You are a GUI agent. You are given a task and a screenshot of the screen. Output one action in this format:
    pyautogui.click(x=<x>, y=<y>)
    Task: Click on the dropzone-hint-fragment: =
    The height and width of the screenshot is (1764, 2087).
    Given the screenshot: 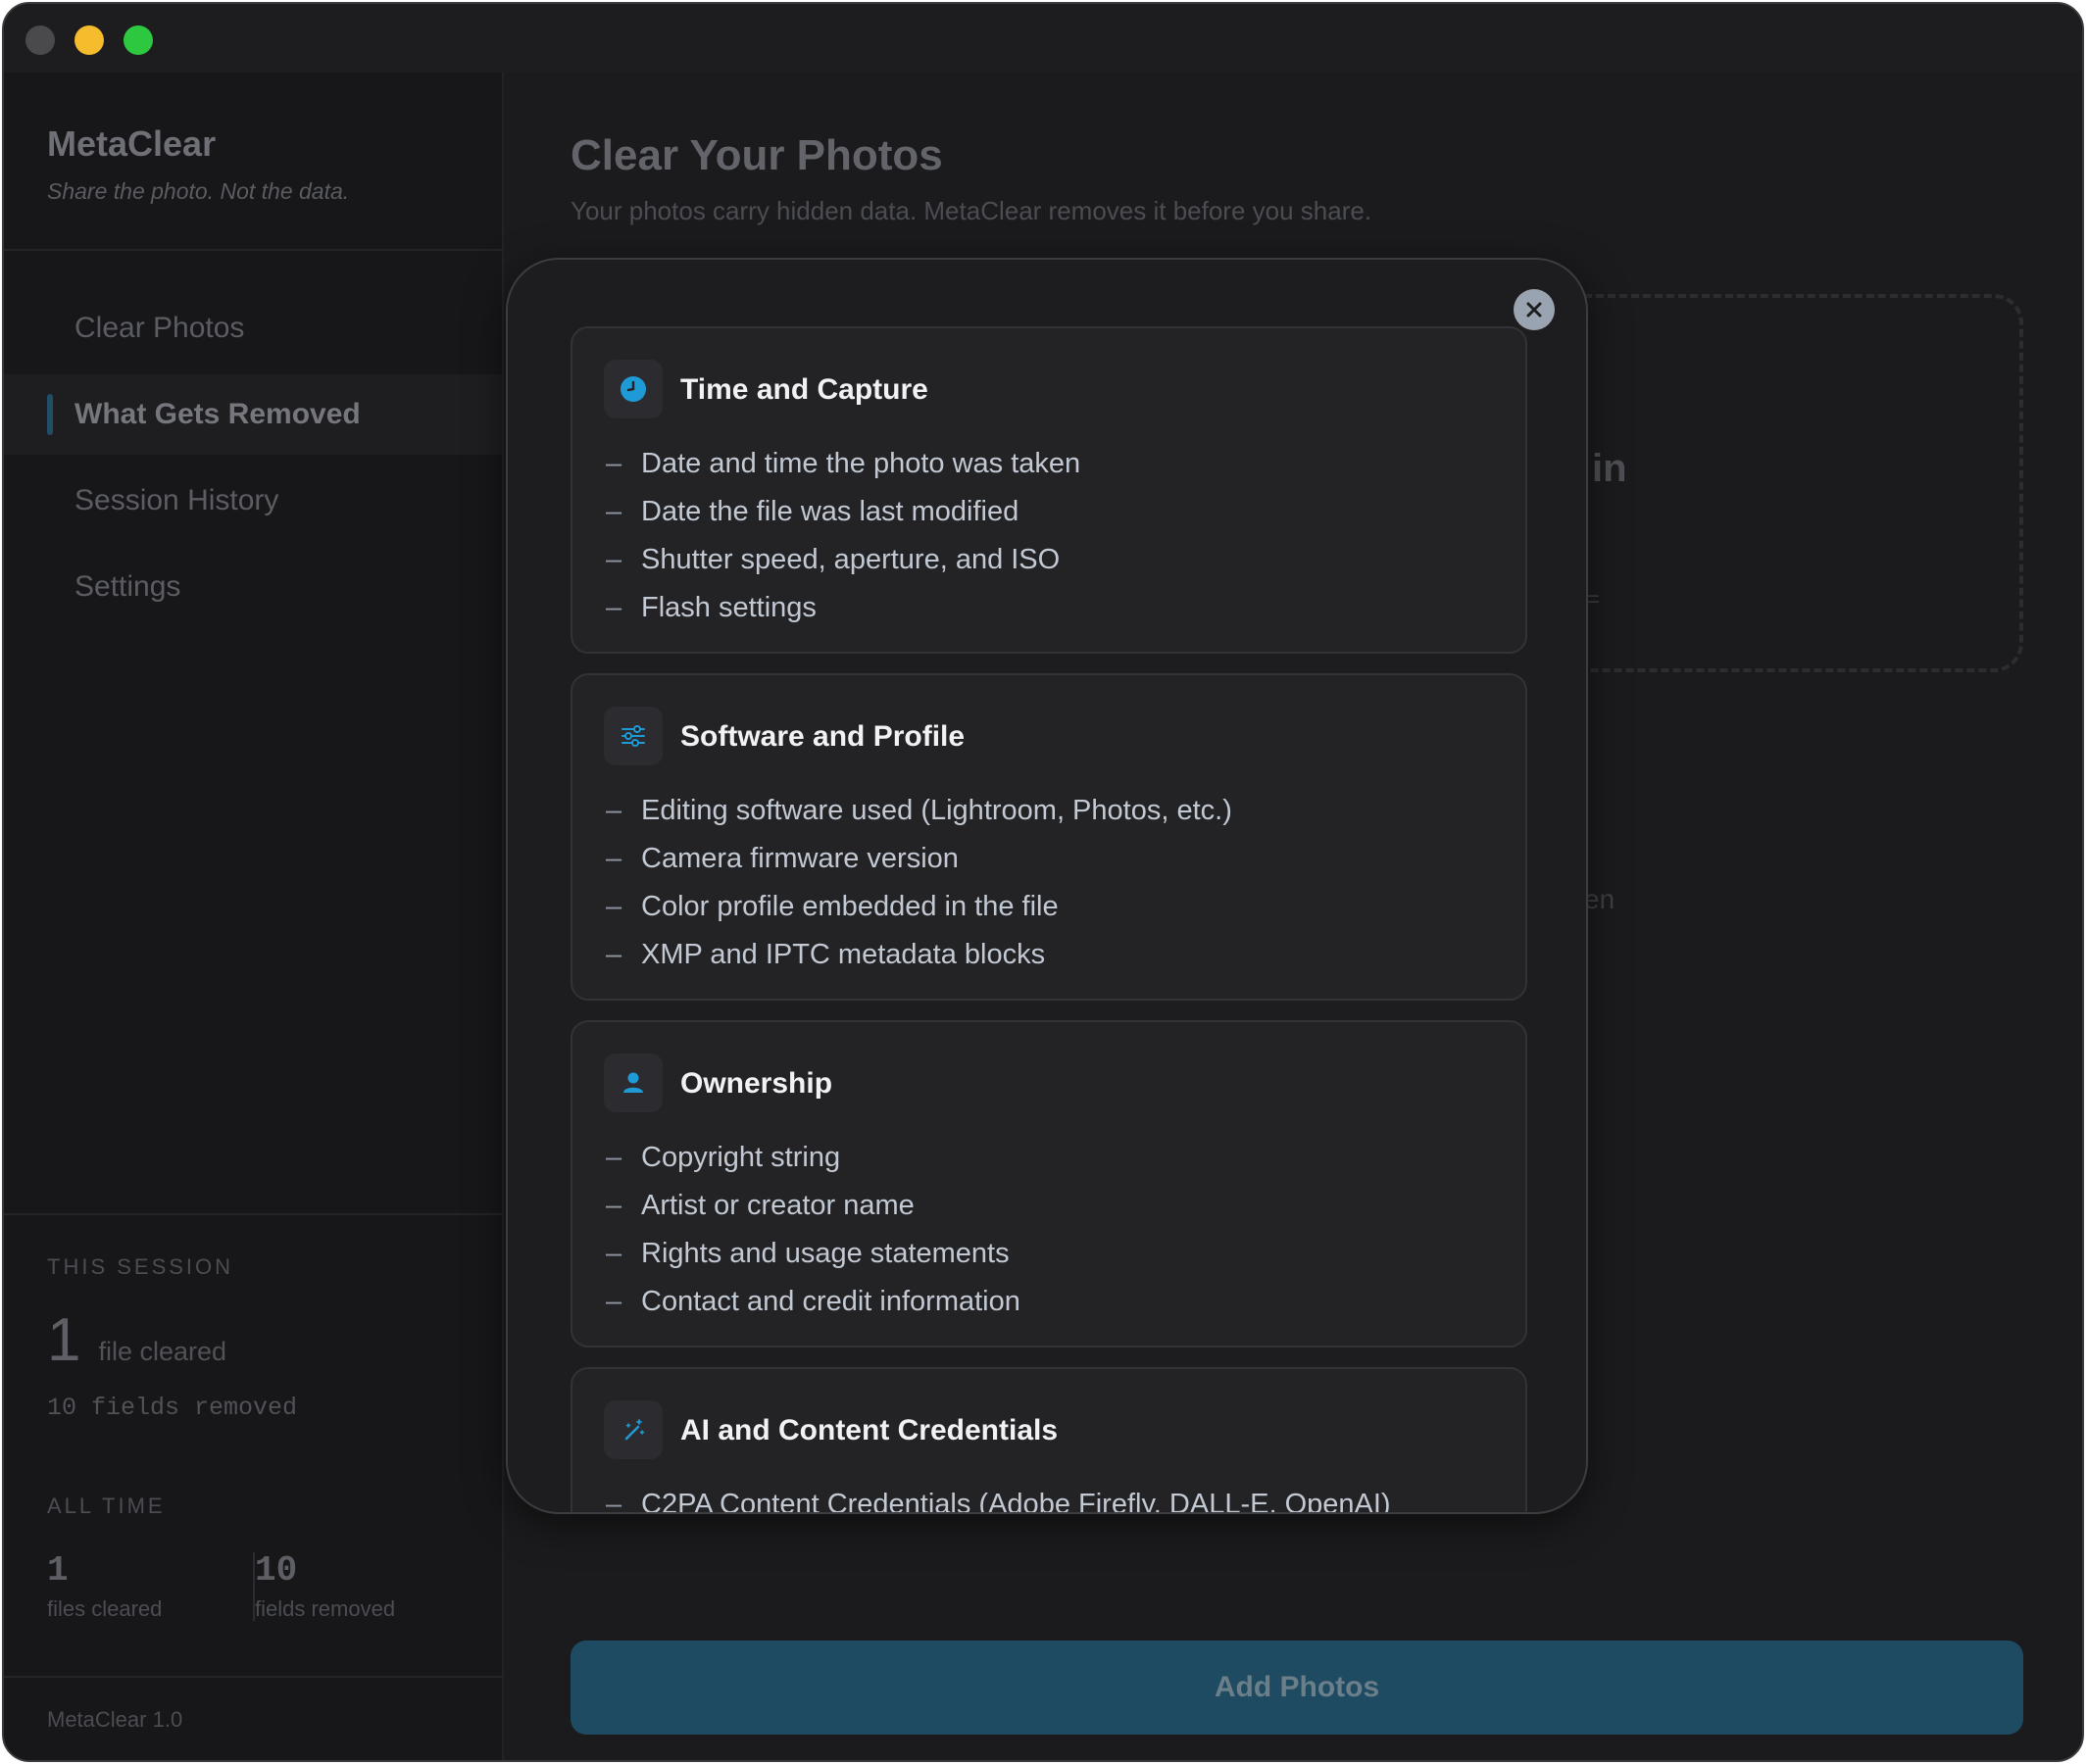 What is the action you would take?
    pyautogui.click(x=1594, y=599)
    